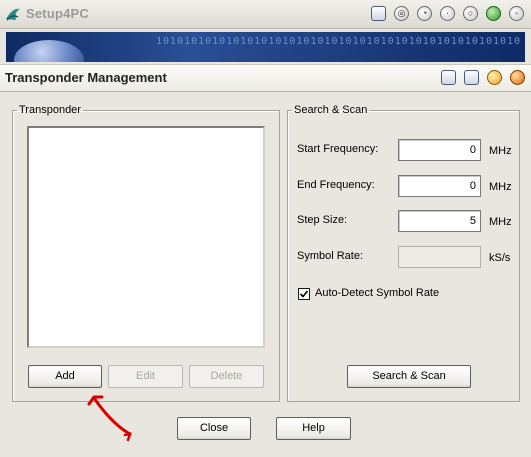 Image resolution: width=531 pixels, height=457 pixels. Describe the element at coordinates (86, 77) in the screenshot. I see `dialog-title: Transponder Management` at that location.